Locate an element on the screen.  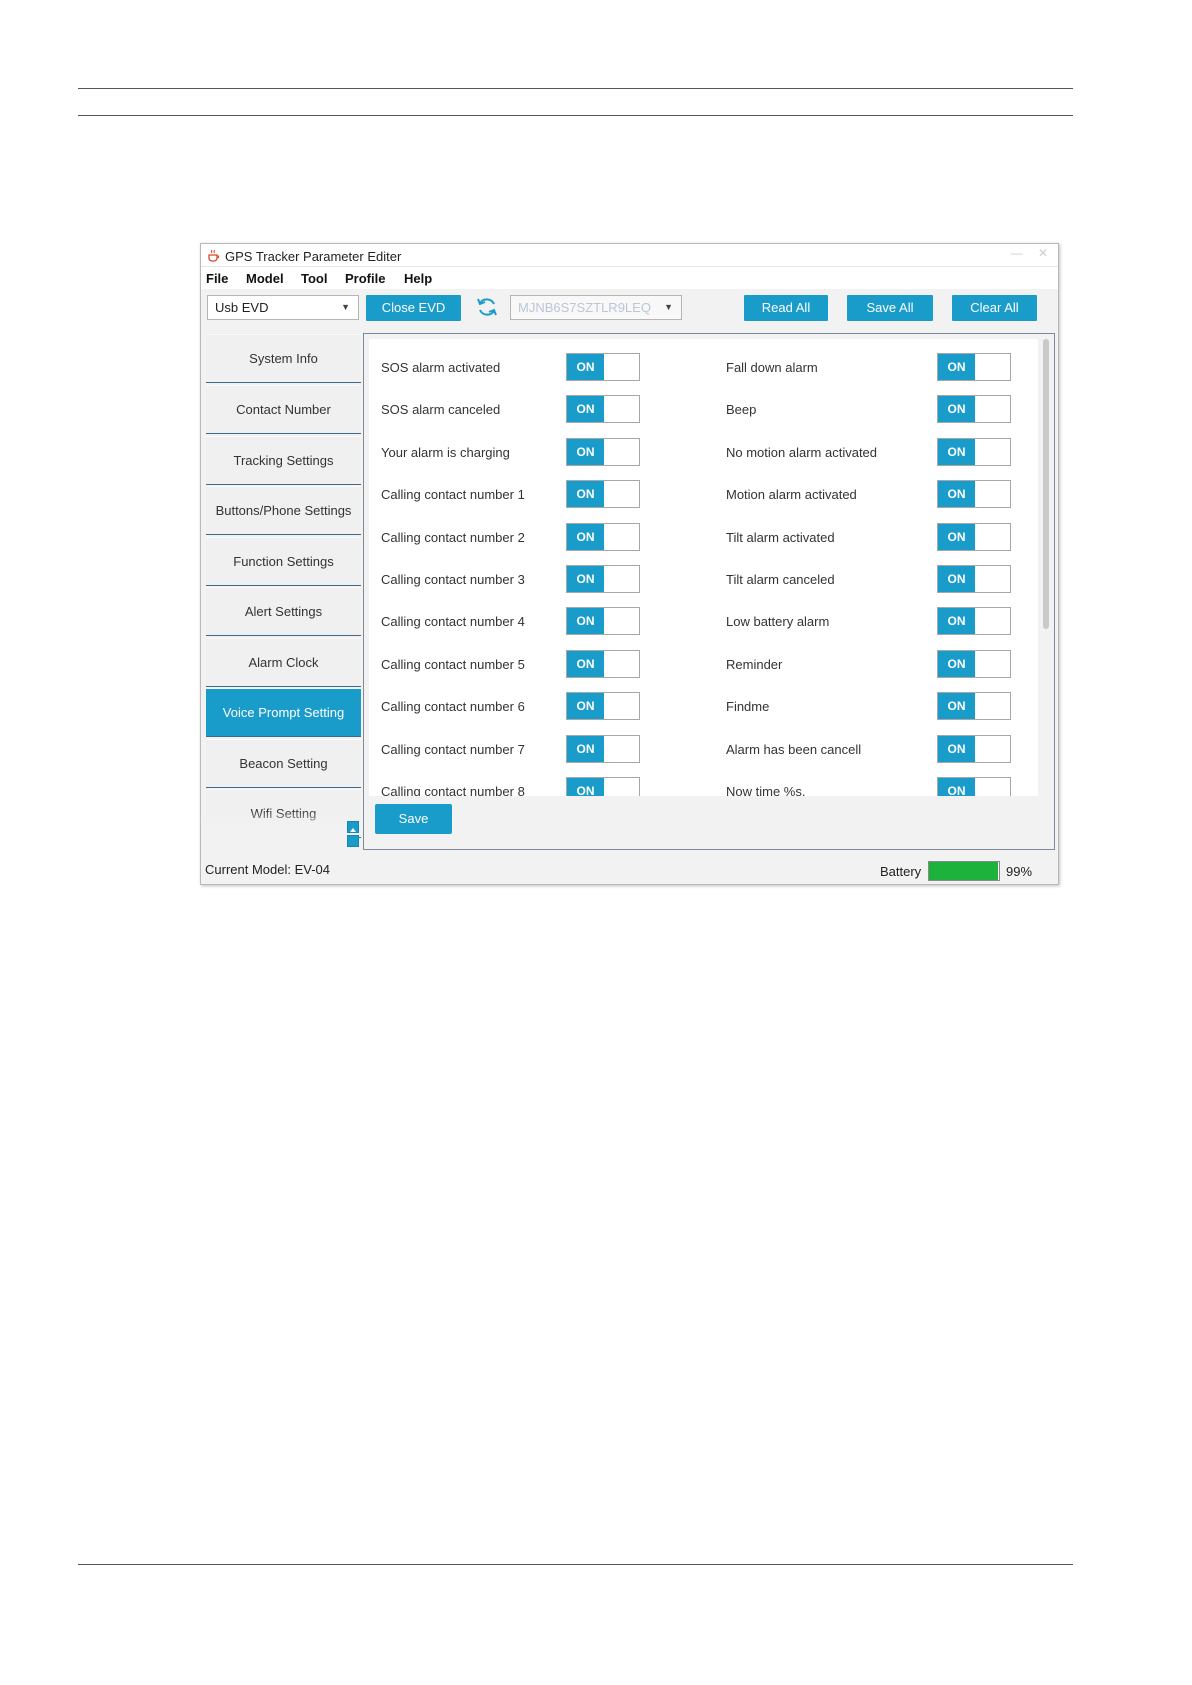
prompt-label: Calling contact number 3 is located at coordinates (453, 579).